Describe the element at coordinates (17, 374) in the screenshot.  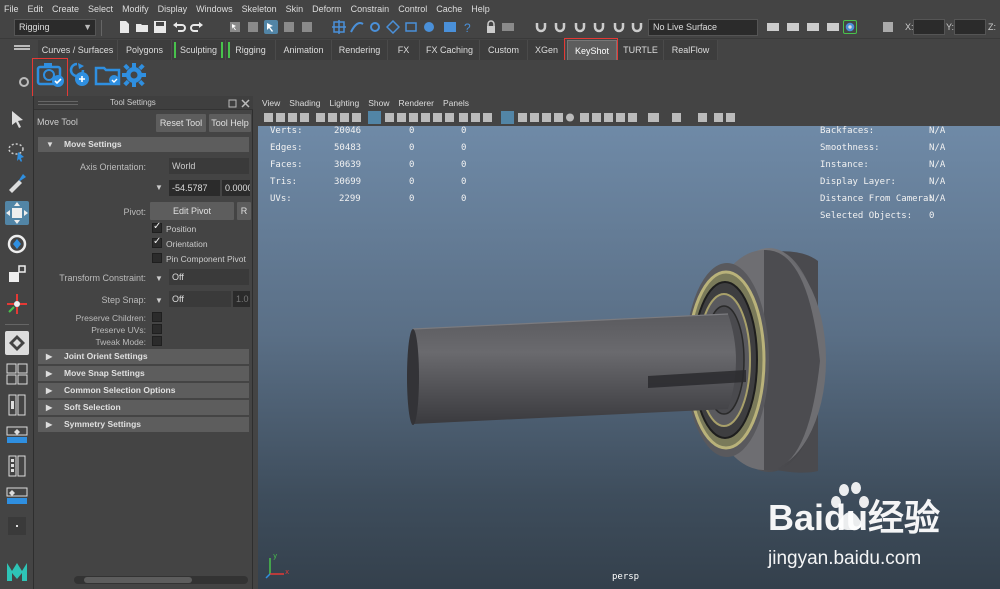
I see `four-view-layout-icon` at that location.